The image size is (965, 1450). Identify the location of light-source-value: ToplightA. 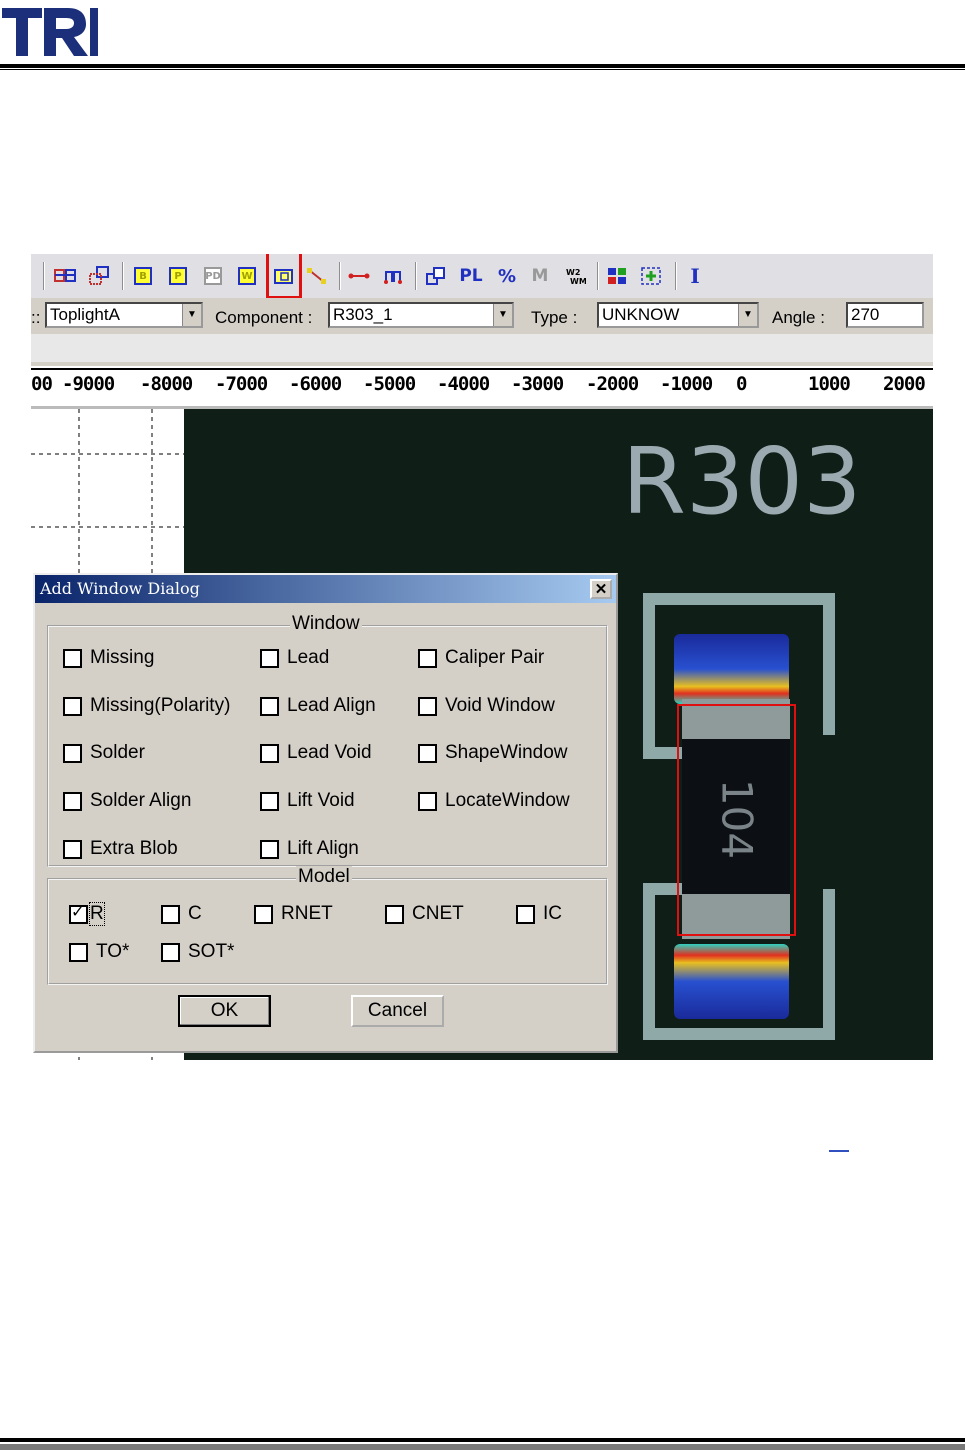
(85, 314).